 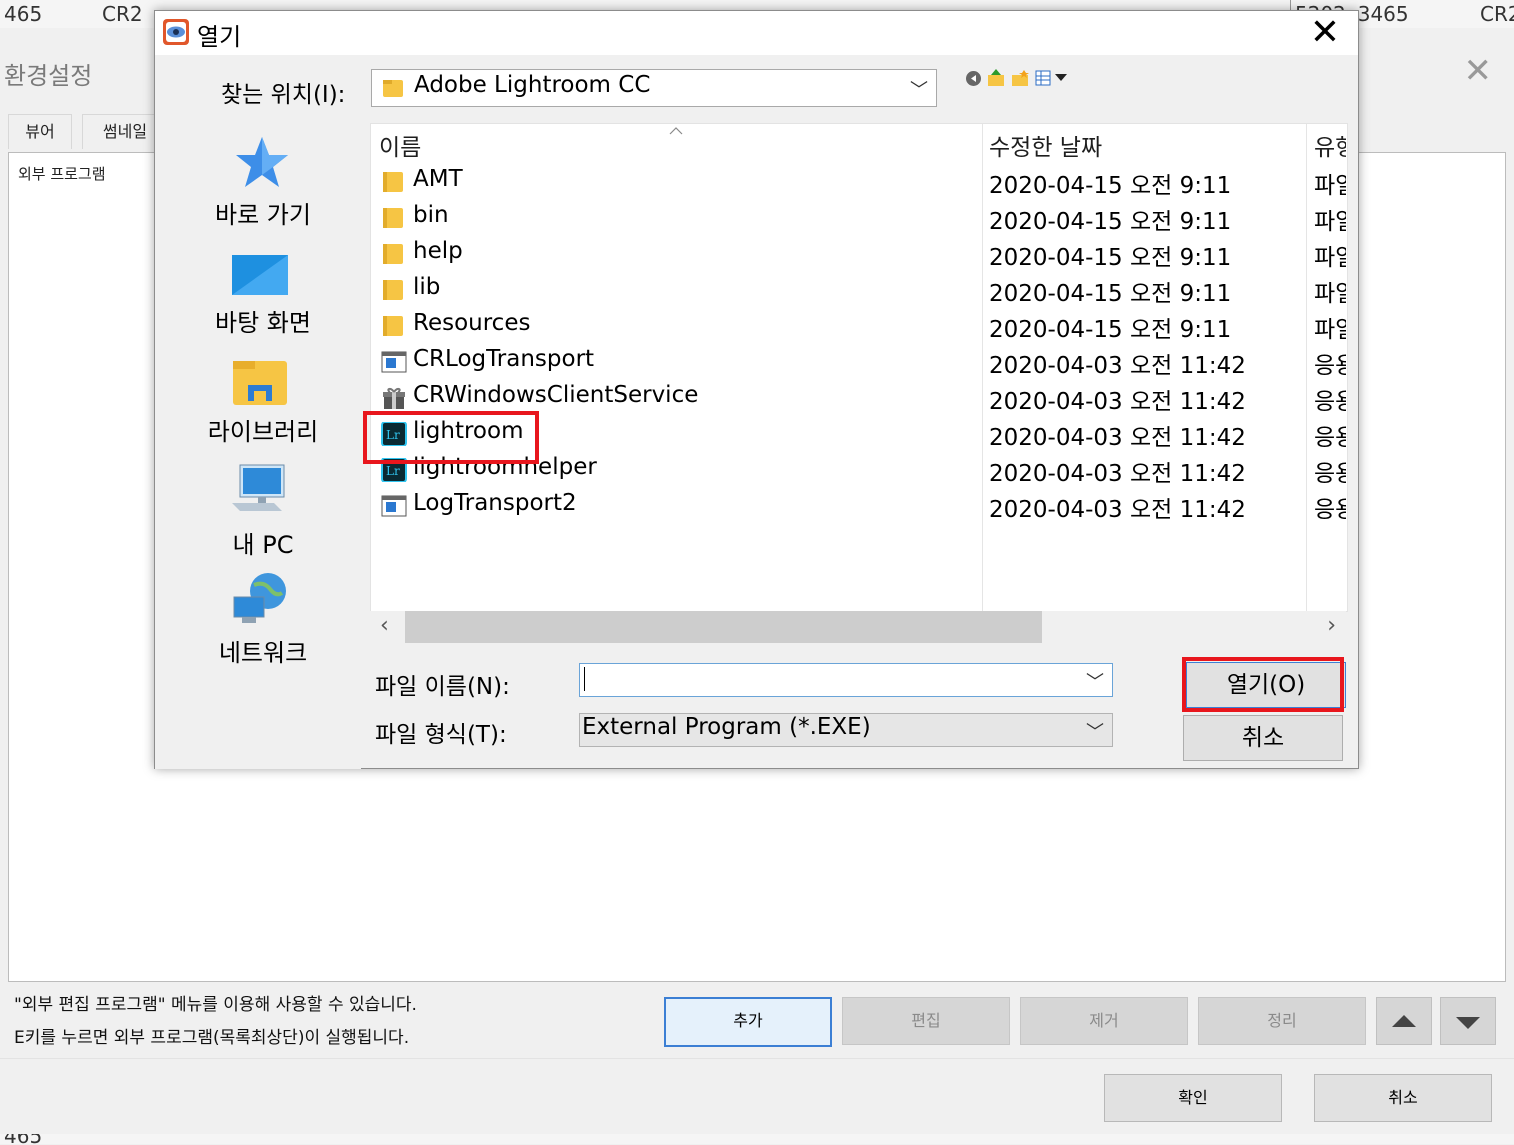 What do you see at coordinates (996, 78) in the screenshot?
I see `up-folder-icon` at bounding box center [996, 78].